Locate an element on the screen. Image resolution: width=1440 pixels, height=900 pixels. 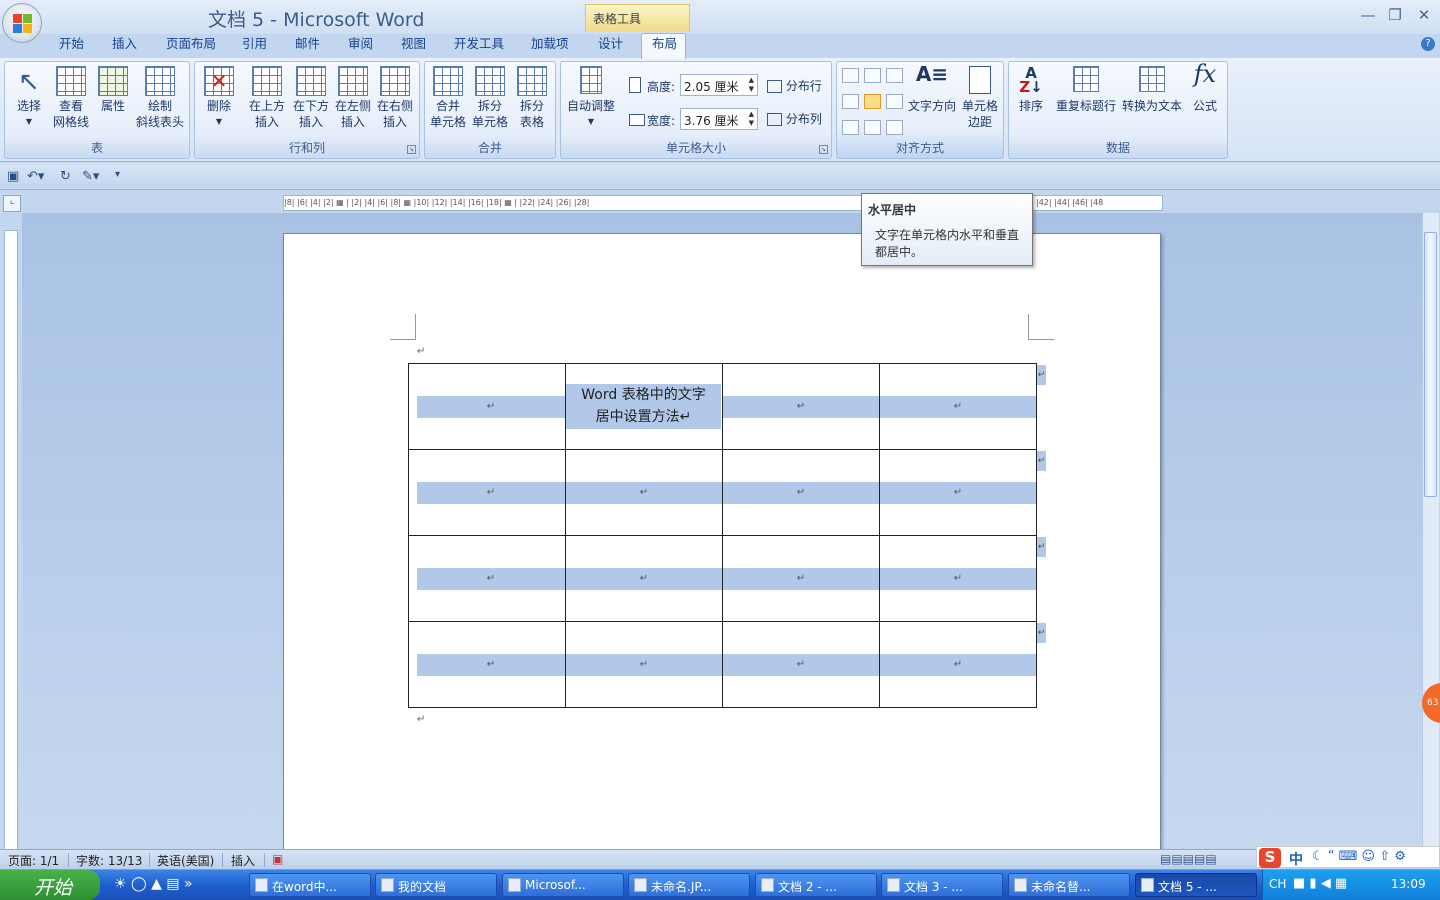
tab-addins: 加载项 is located at coordinates (550, 42).